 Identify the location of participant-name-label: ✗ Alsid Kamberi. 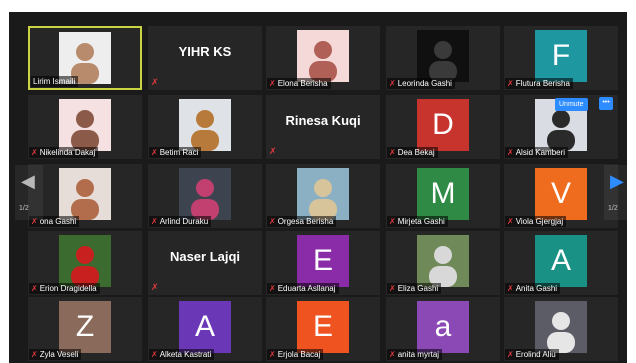
(537, 152).